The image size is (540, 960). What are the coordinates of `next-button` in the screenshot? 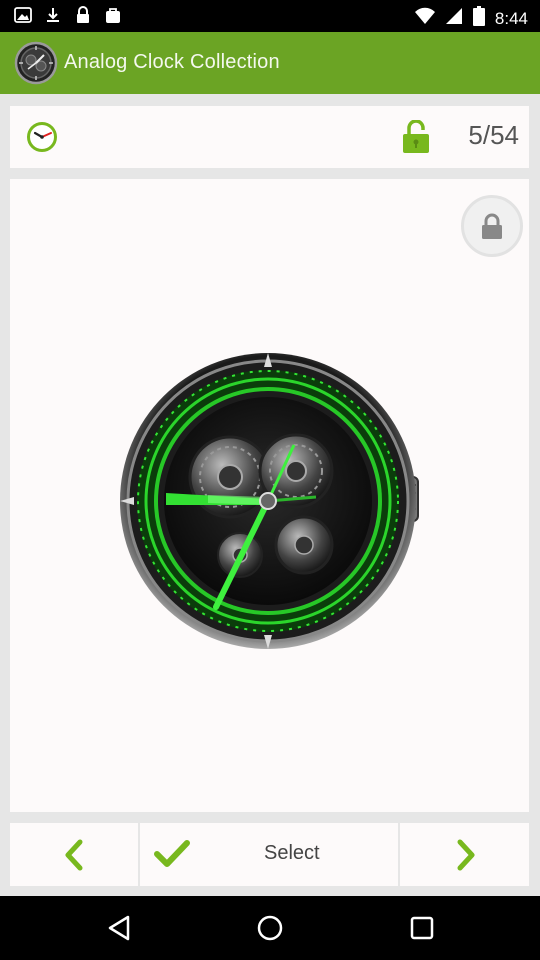 It's located at (464, 854).